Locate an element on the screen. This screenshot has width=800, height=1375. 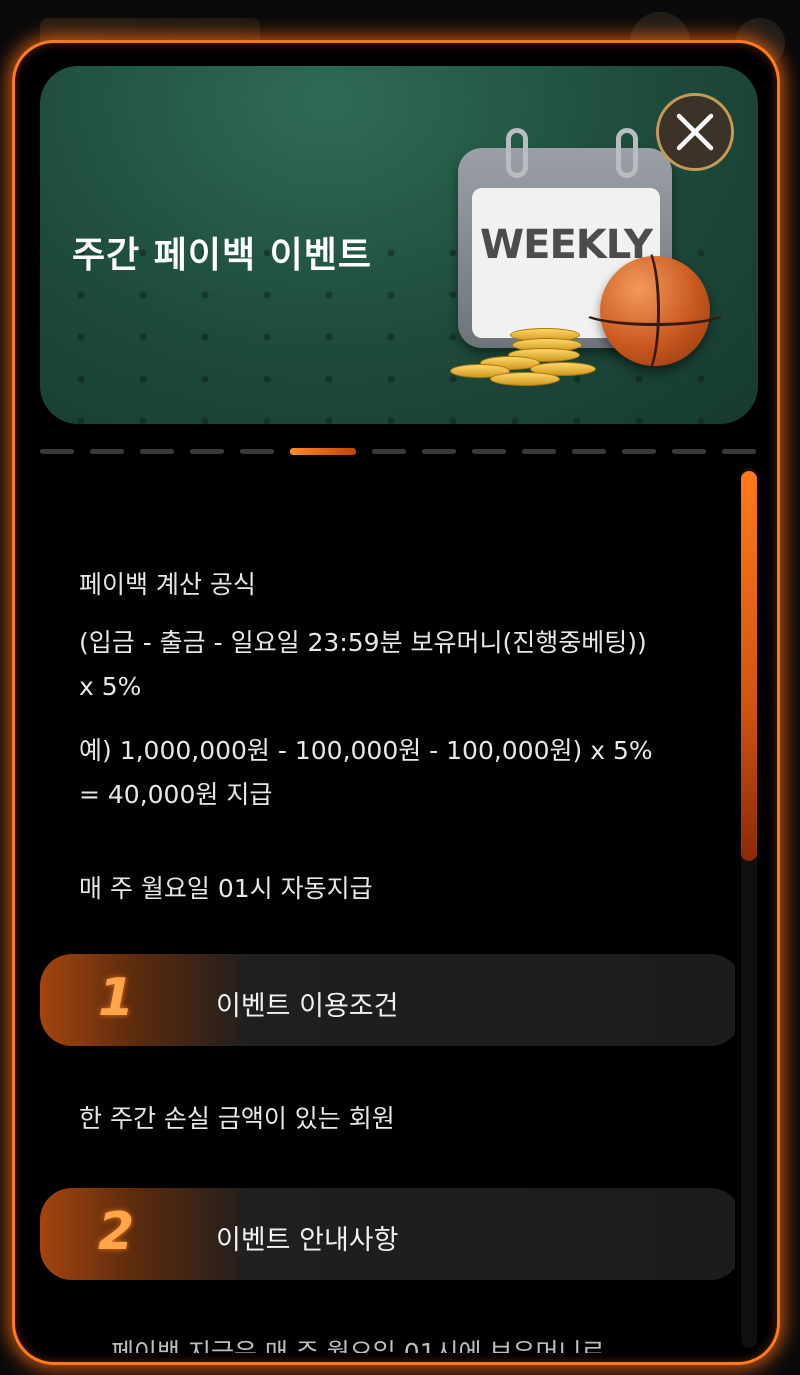
coin is located at coordinates (525, 379).